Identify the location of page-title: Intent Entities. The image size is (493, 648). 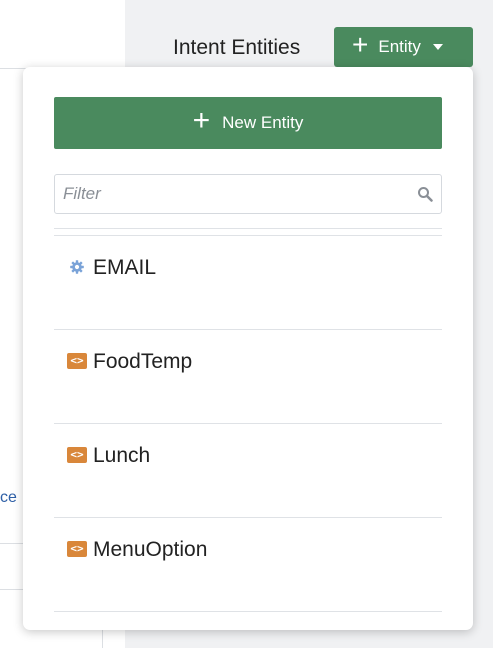
(237, 47).